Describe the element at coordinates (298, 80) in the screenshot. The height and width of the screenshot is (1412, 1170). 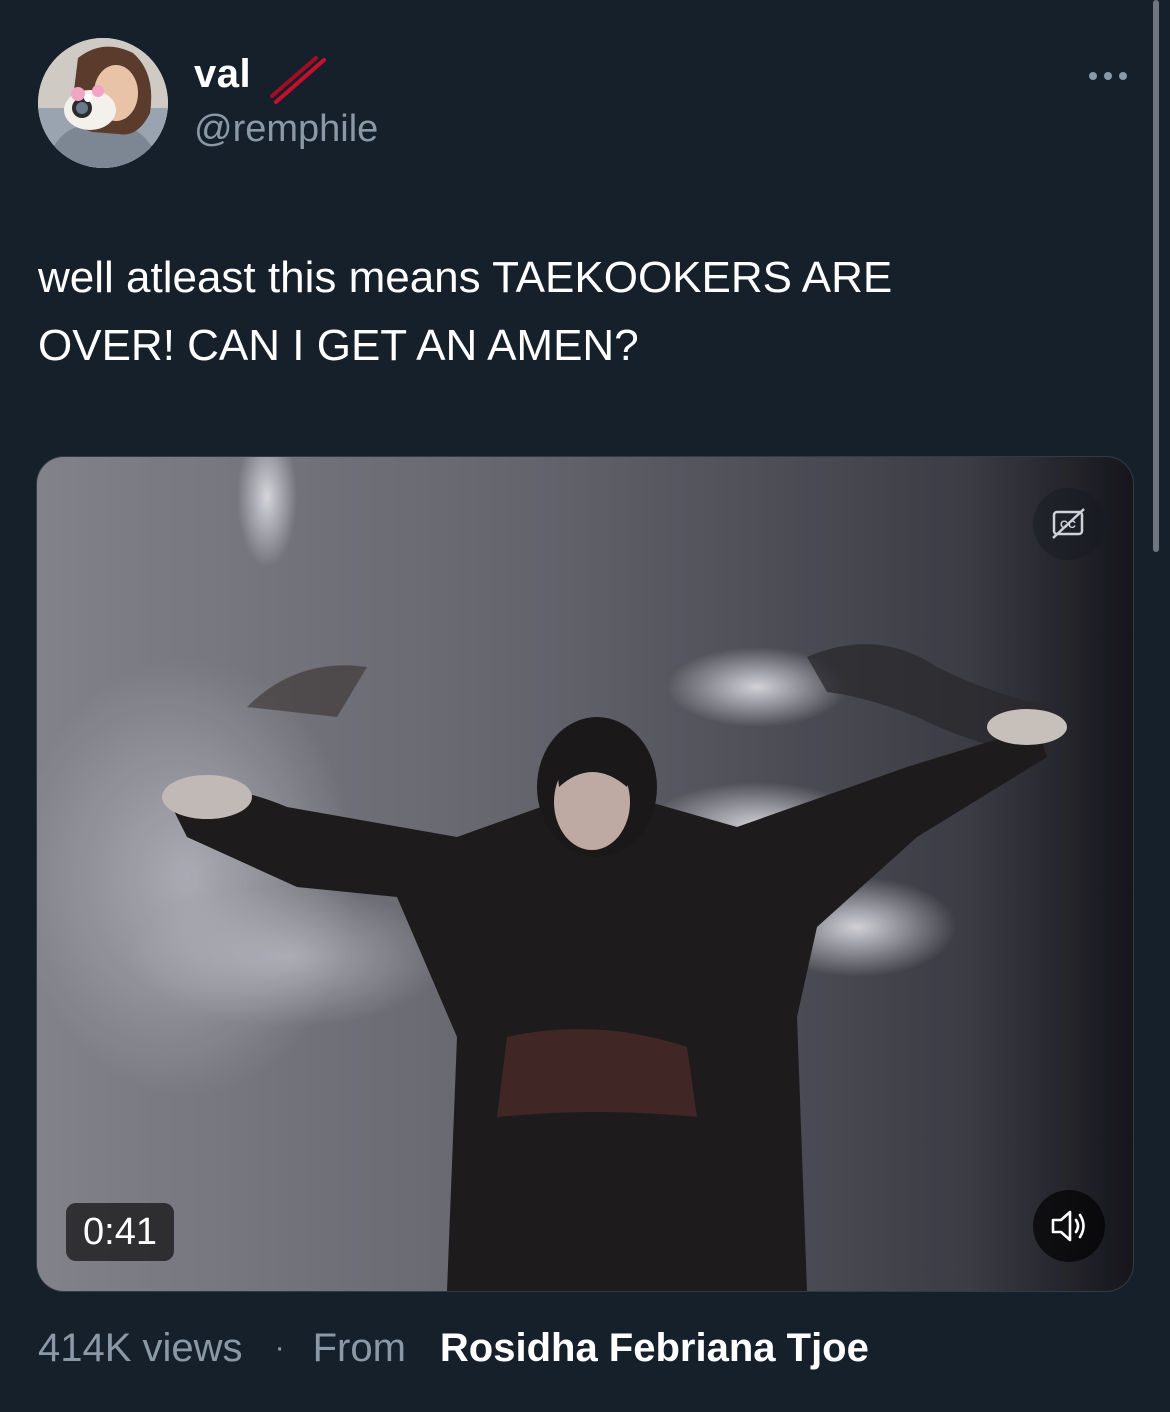
I see `chopsticks-icon` at that location.